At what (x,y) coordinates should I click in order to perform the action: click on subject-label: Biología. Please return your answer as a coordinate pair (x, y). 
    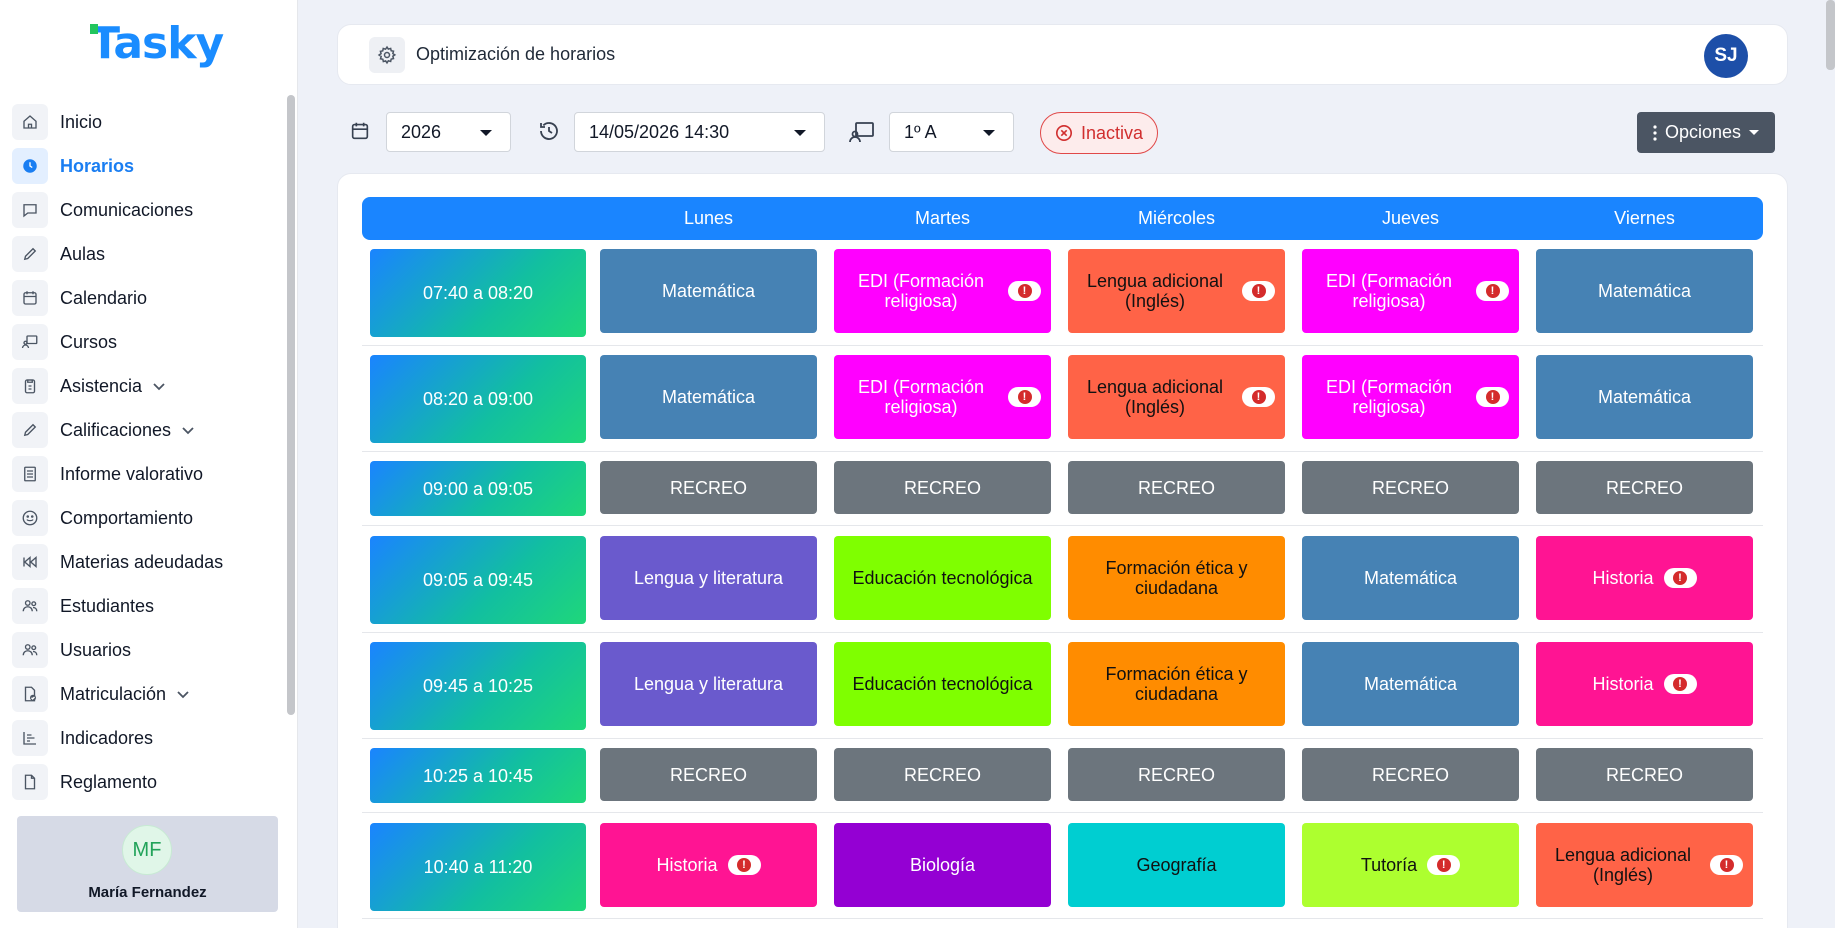
    Looking at the image, I should click on (942, 865).